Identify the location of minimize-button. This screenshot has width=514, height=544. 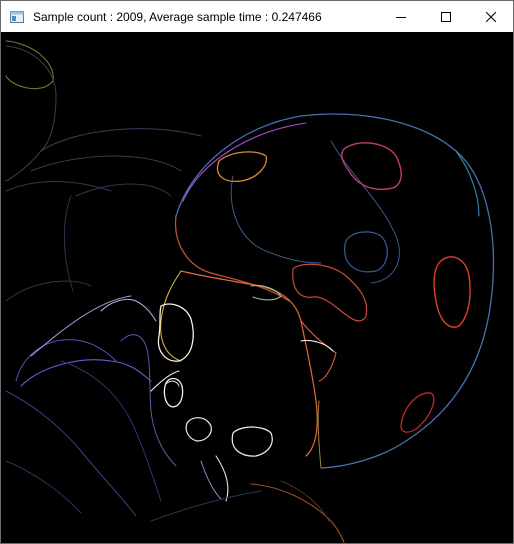
(400, 16).